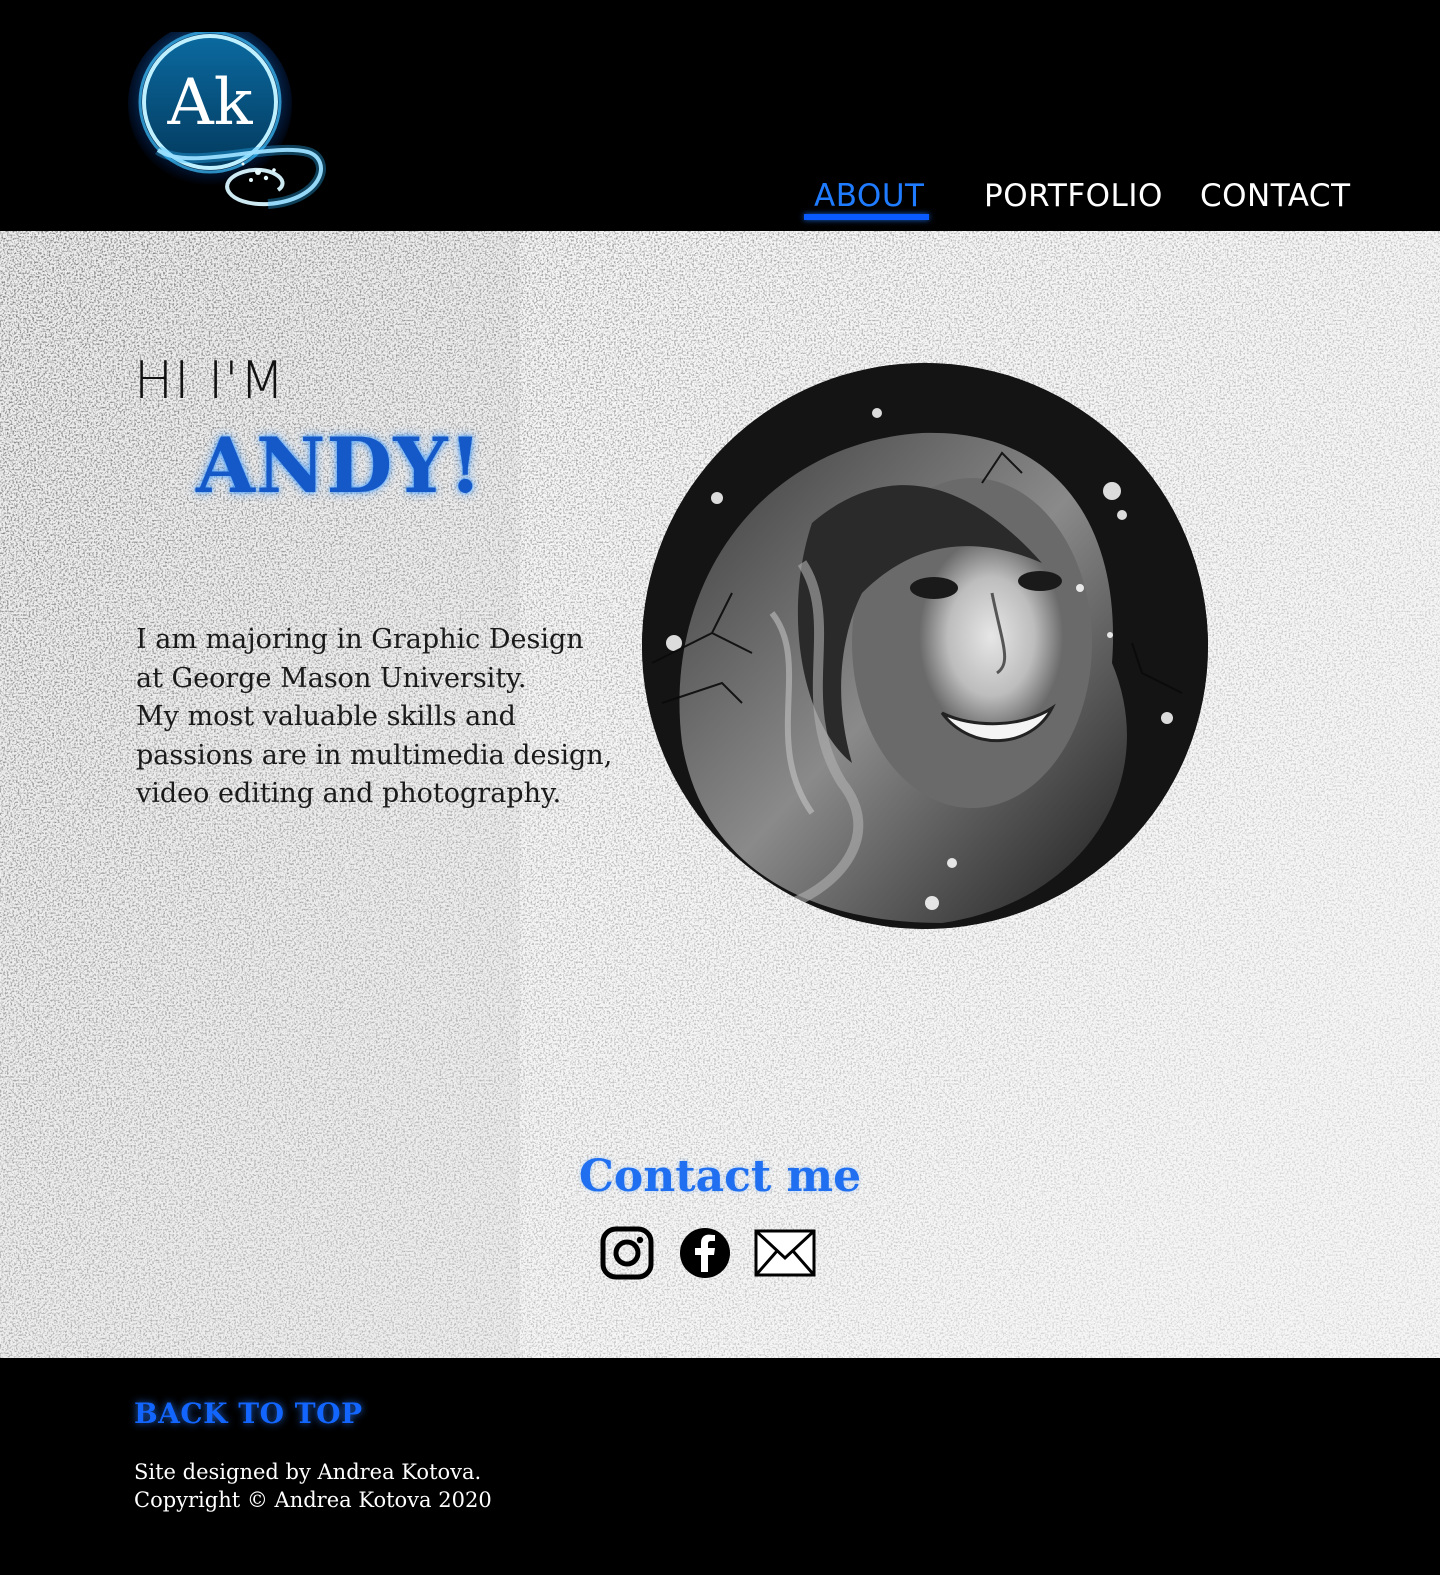 The image size is (1440, 1575). I want to click on site-header: Ak ABOUT PORTFOLIO CONTACT, so click(720, 115).